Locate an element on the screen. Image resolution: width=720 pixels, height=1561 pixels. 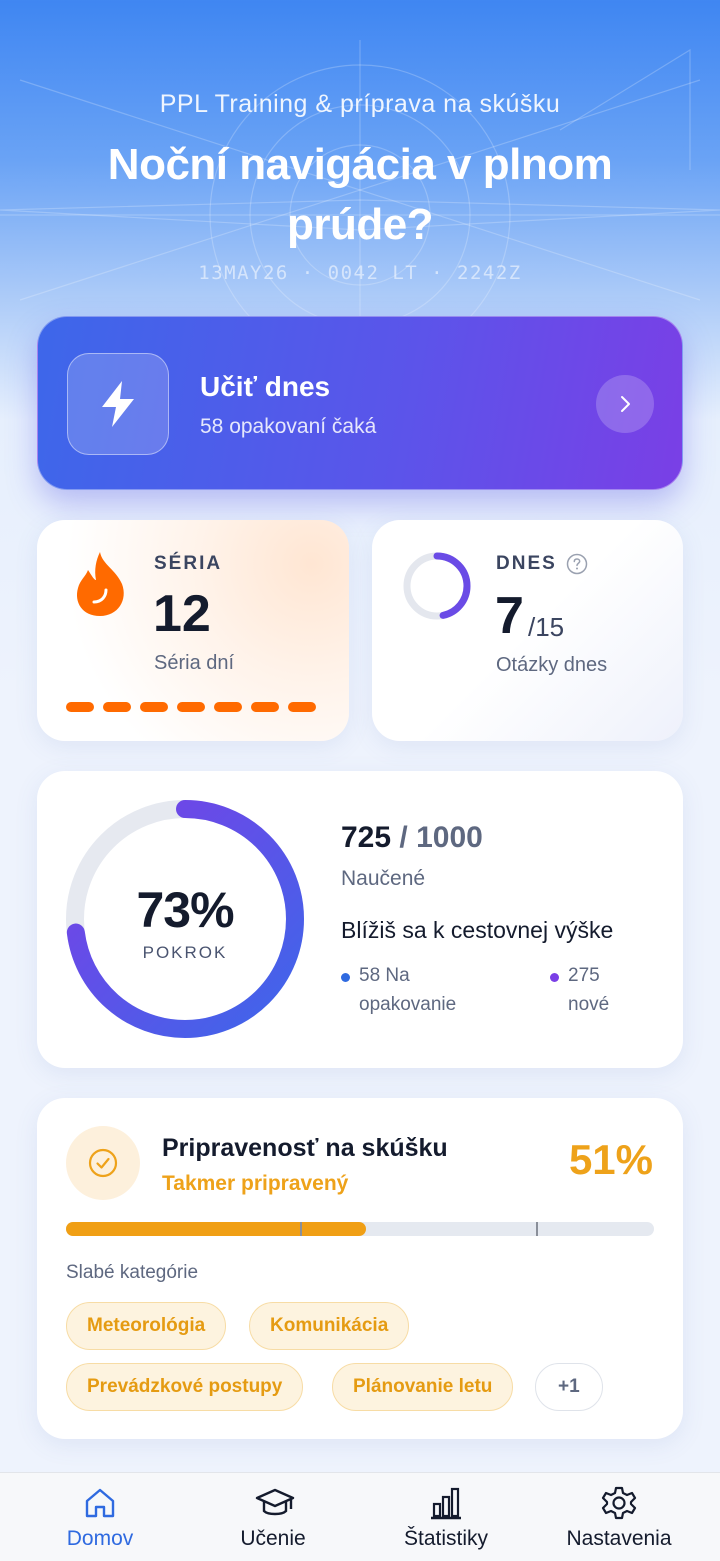
legend-dot-new is located at coordinates (554, 977).